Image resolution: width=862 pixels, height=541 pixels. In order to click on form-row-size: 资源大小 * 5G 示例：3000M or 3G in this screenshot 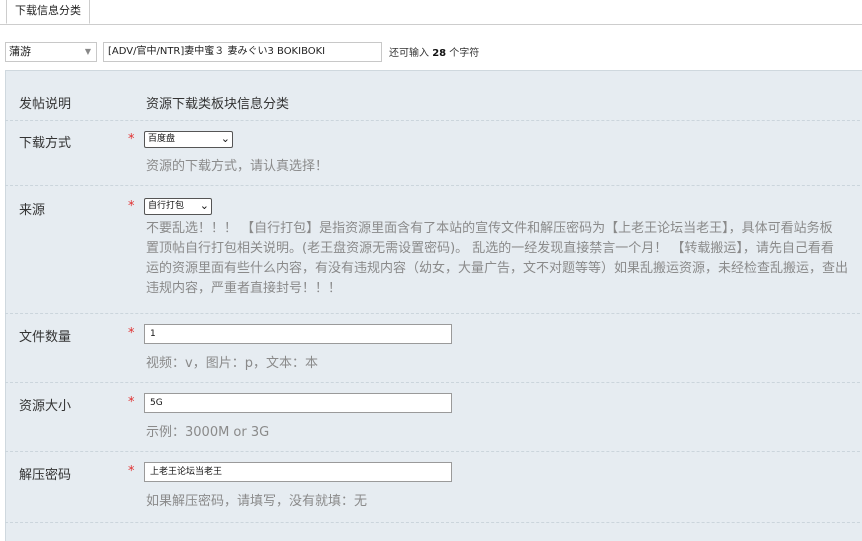, I will do `click(433, 417)`.